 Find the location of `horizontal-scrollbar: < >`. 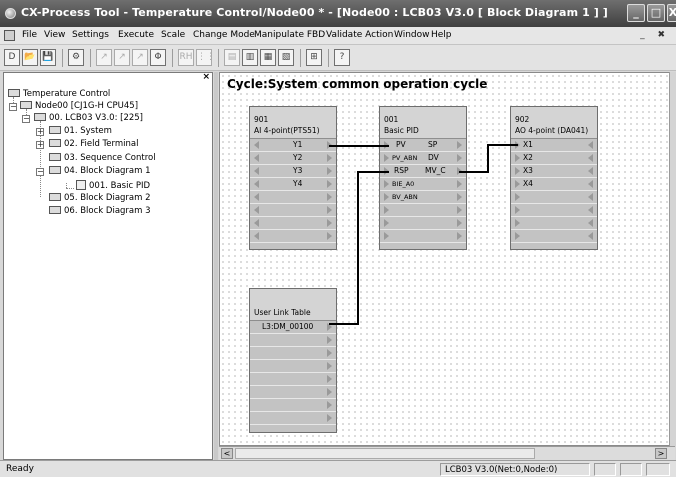

horizontal-scrollbar: < > is located at coordinates (447, 453).